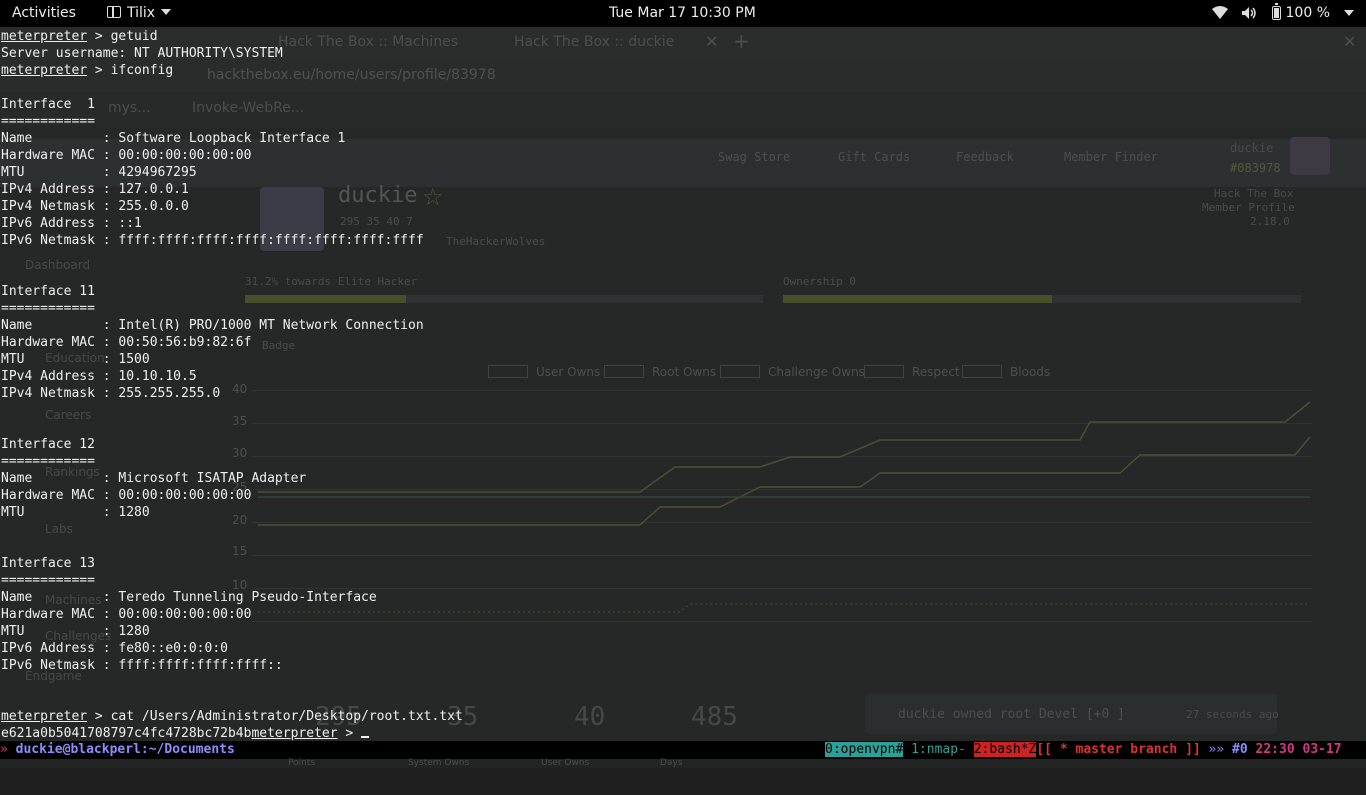 This screenshot has height=795, width=1366. Describe the element at coordinates (1118, 749) in the screenshot. I see `status-segment: [[ * master branch ]]` at that location.